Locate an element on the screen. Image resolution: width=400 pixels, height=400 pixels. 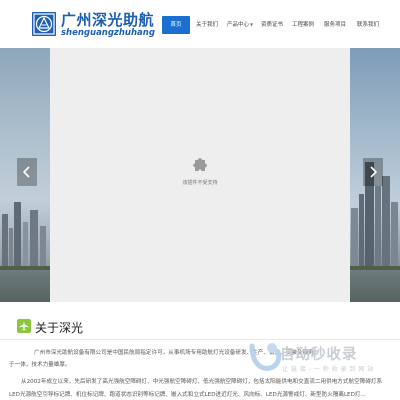
puzzle-piece-icon is located at coordinates (200, 164).